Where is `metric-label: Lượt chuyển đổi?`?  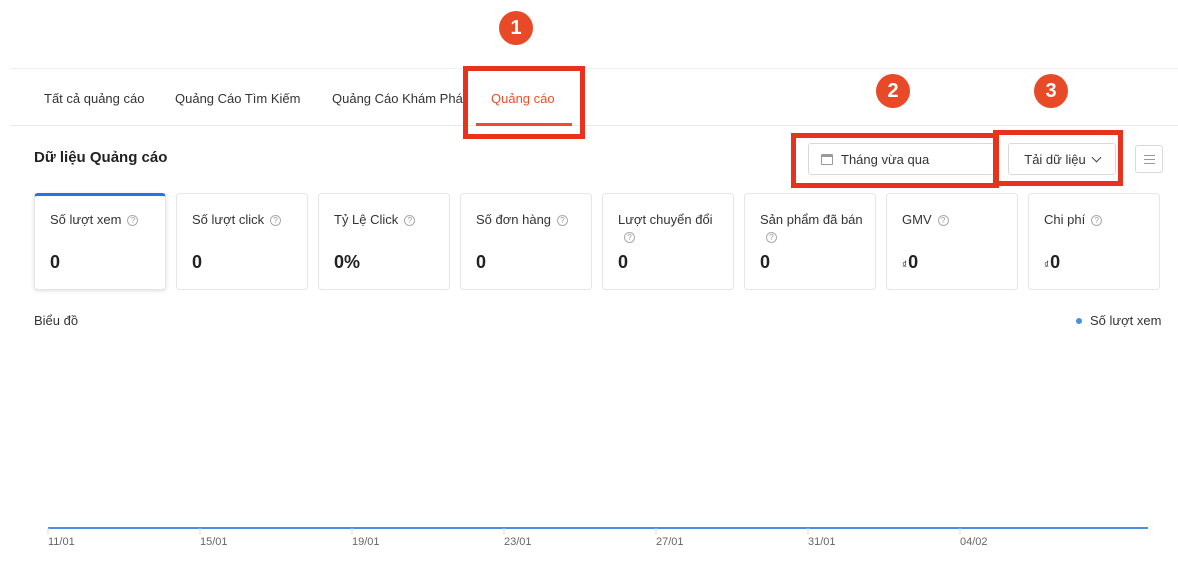
metric-label: Lượt chuyển đổi? is located at coordinates (665, 227).